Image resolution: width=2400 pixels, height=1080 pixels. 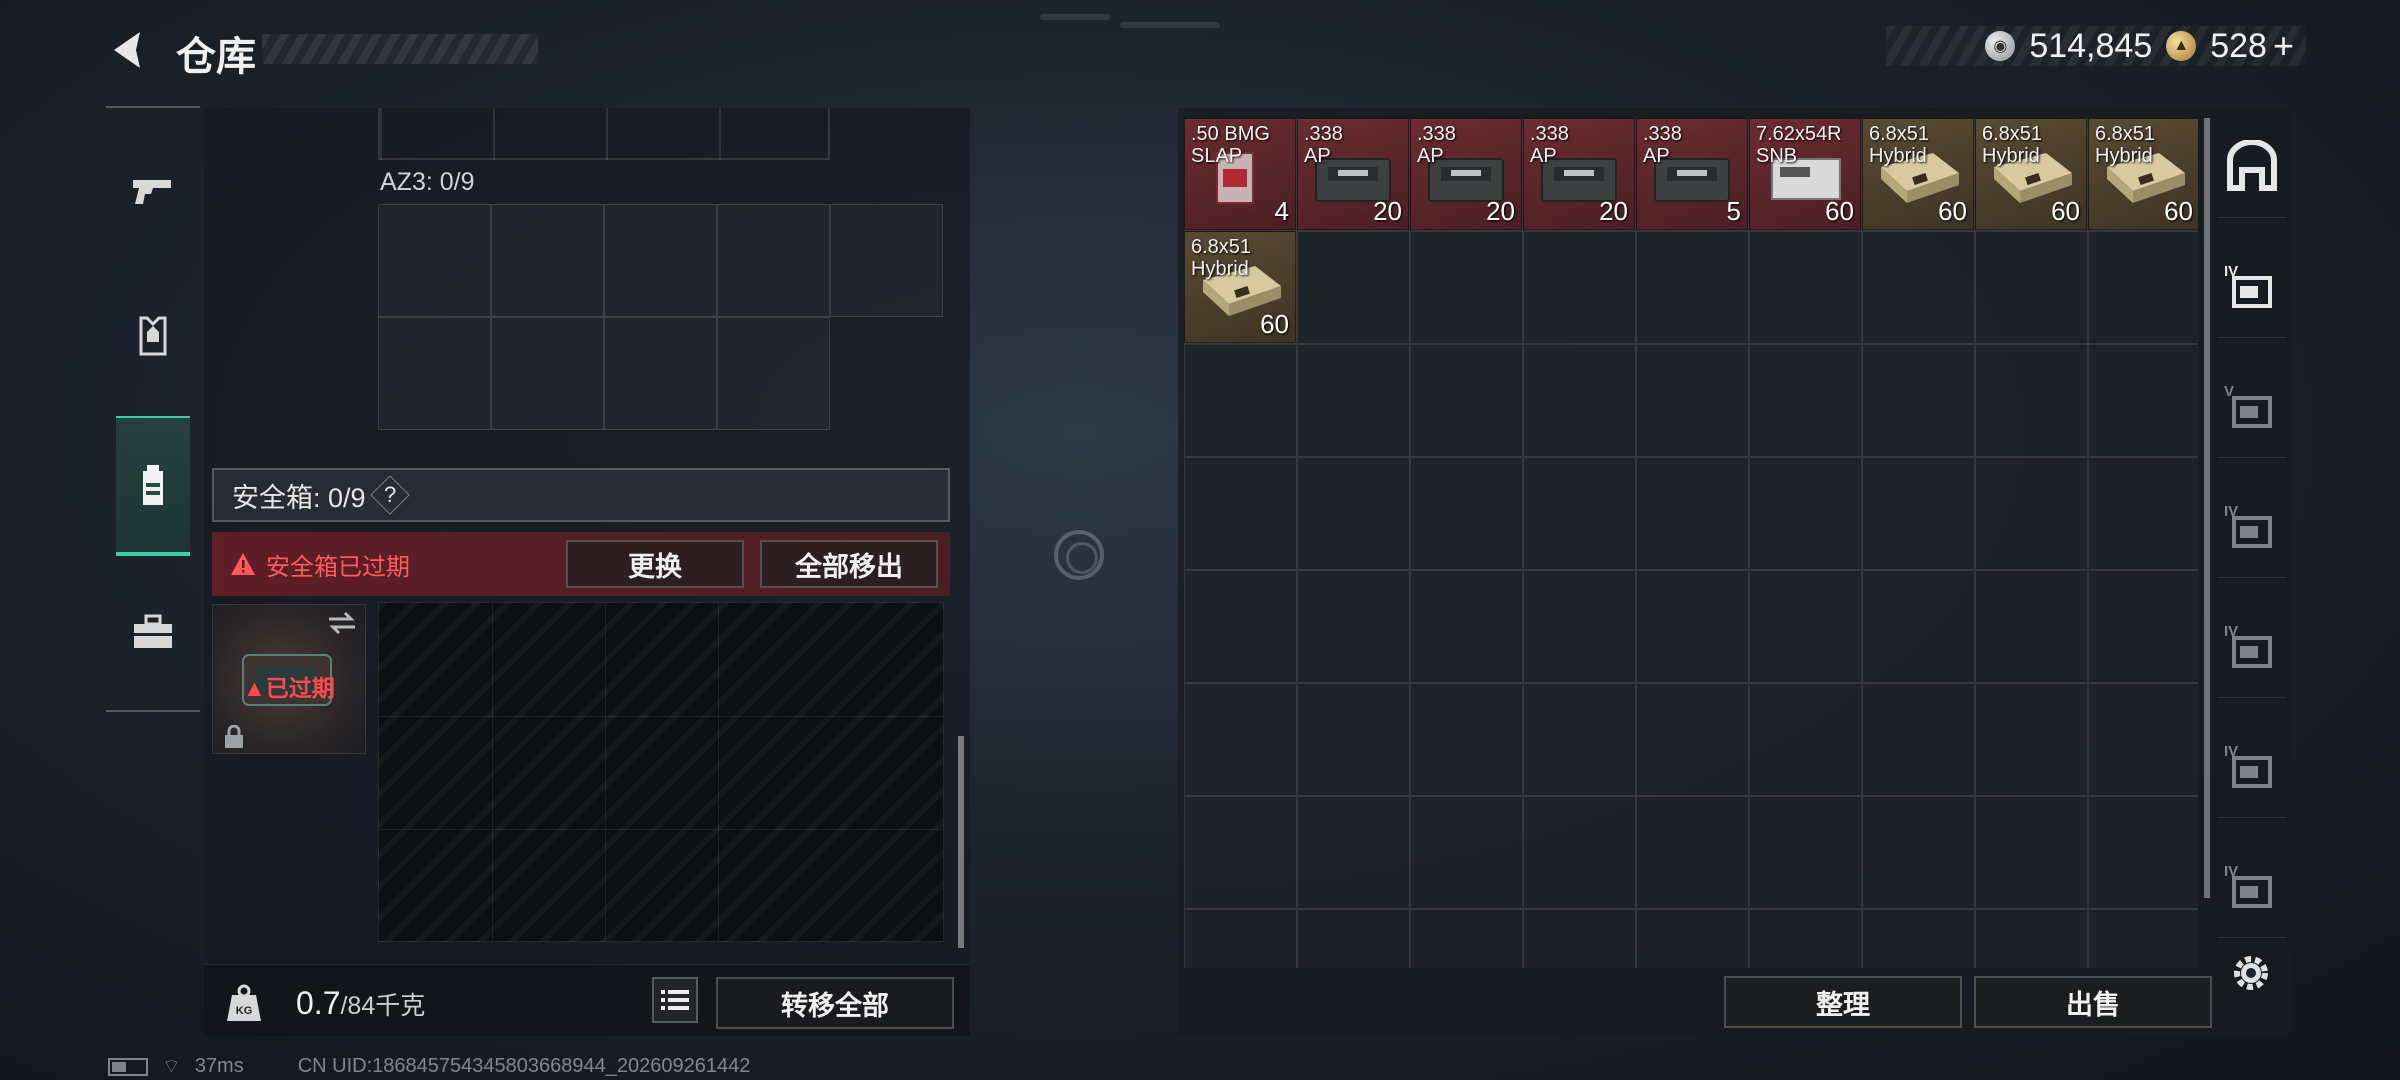 I want to click on back-button, so click(x=130, y=50).